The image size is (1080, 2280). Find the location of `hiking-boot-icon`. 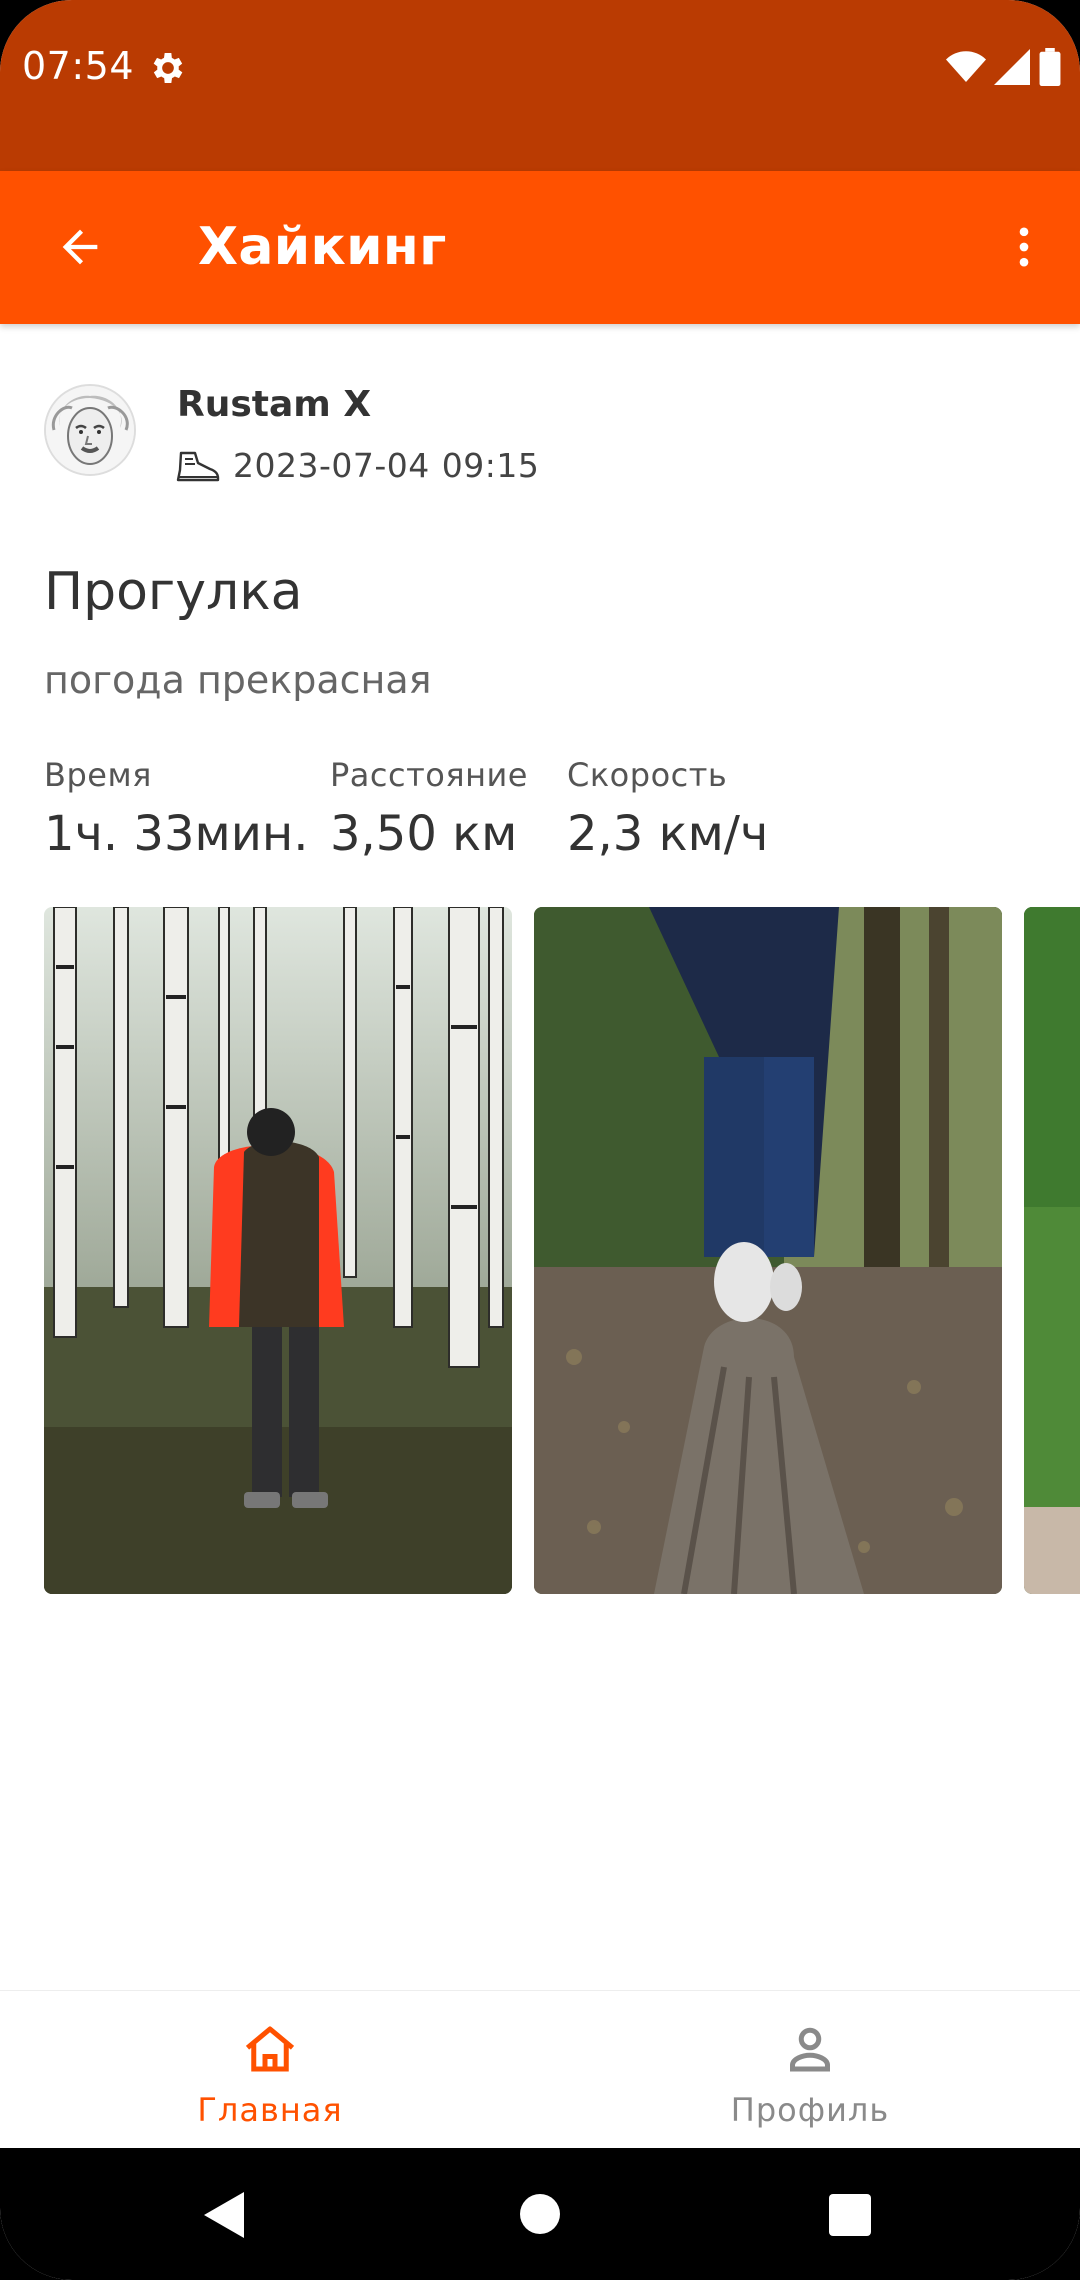

hiking-boot-icon is located at coordinates (198, 466).